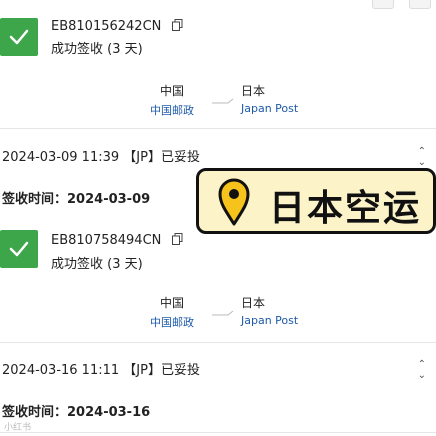 The width and height of the screenshot is (436, 436). Describe the element at coordinates (76, 412) in the screenshot. I see `signed-time: 签收时间：2024-03-16` at that location.